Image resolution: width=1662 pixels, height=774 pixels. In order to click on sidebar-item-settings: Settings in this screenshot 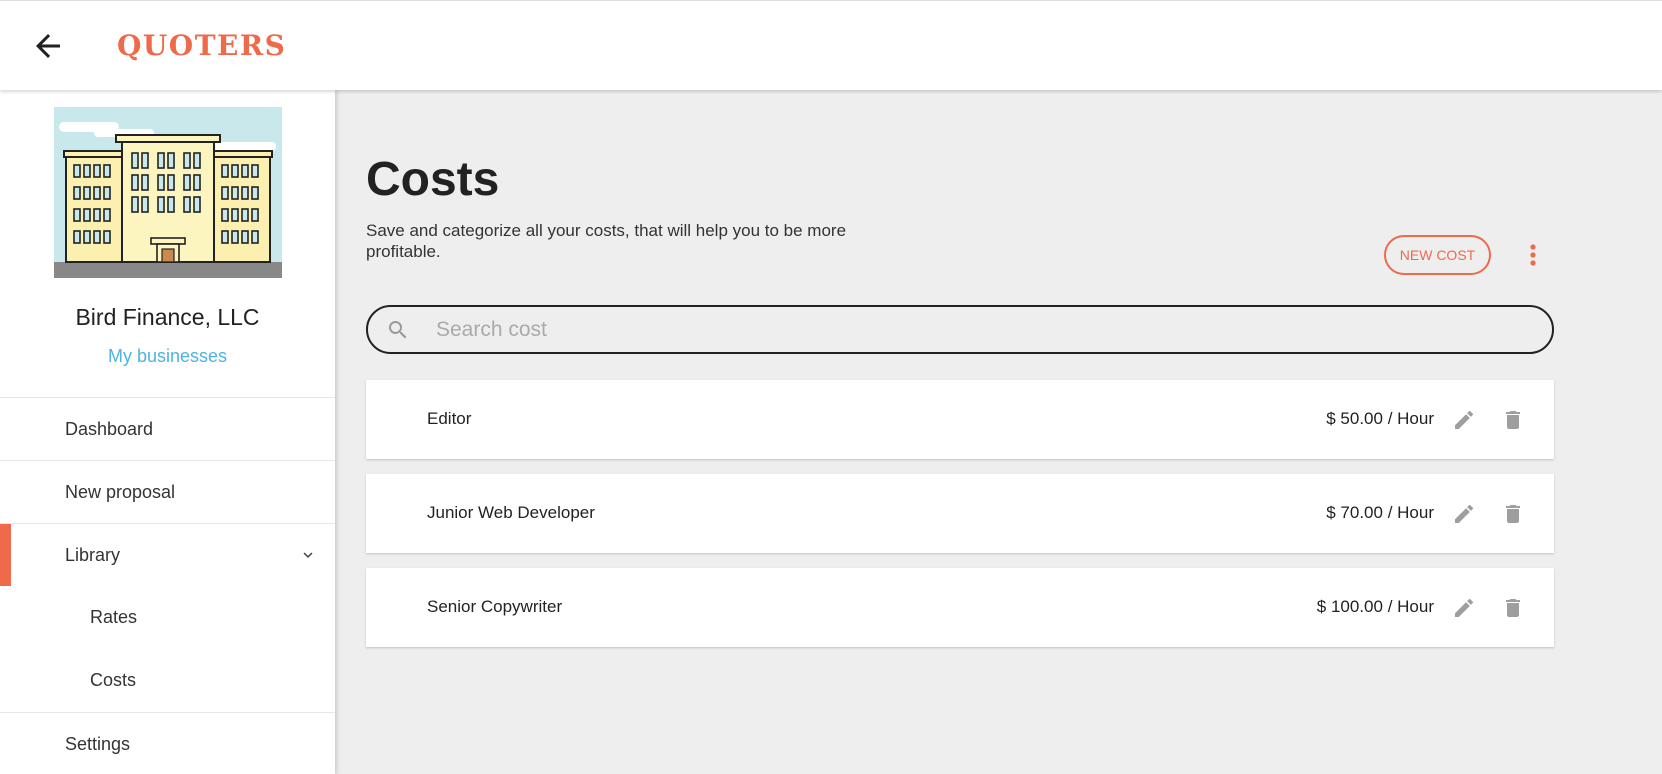, I will do `click(167, 743)`.